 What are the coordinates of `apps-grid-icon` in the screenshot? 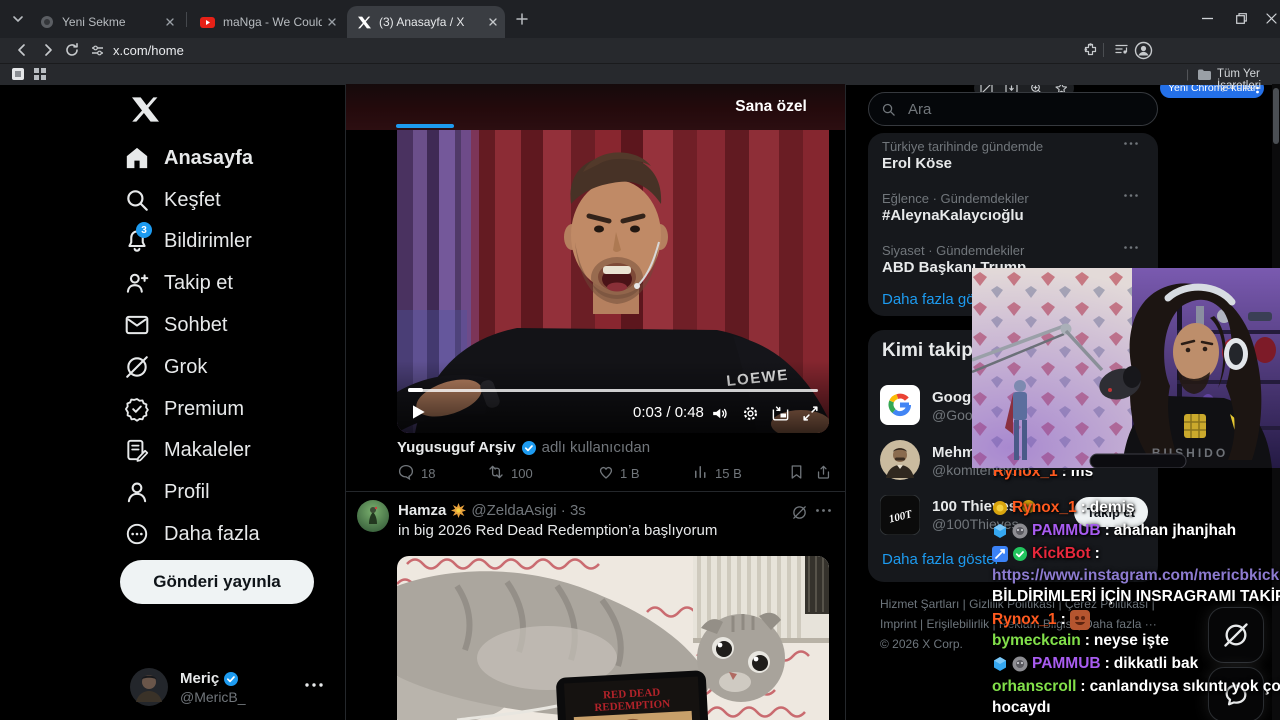 It's located at (40, 74).